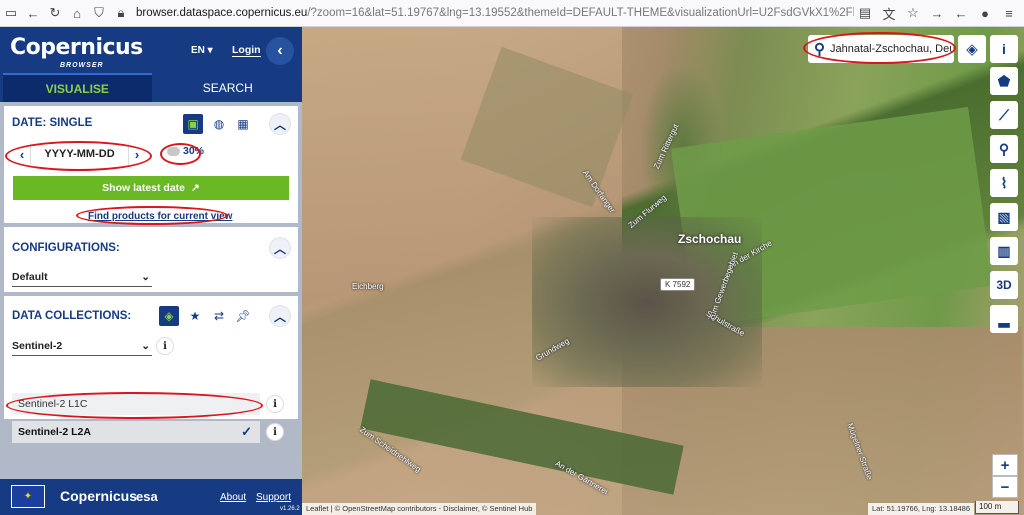 This screenshot has width=1024, height=515. What do you see at coordinates (72, 316) in the screenshot?
I see `data-collections-title: DATA COLLECTIONS:` at bounding box center [72, 316].